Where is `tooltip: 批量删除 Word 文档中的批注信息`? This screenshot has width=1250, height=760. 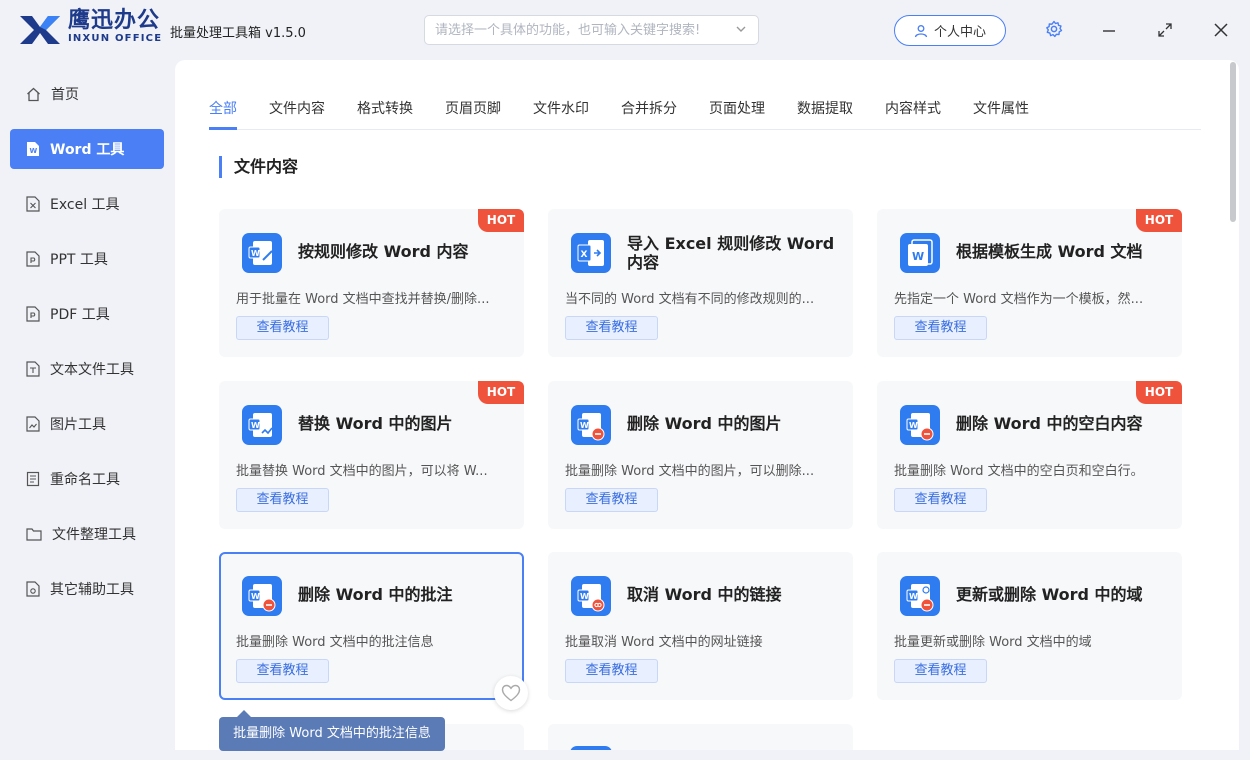
tooltip: 批量删除 Word 文档中的批注信息 is located at coordinates (332, 730).